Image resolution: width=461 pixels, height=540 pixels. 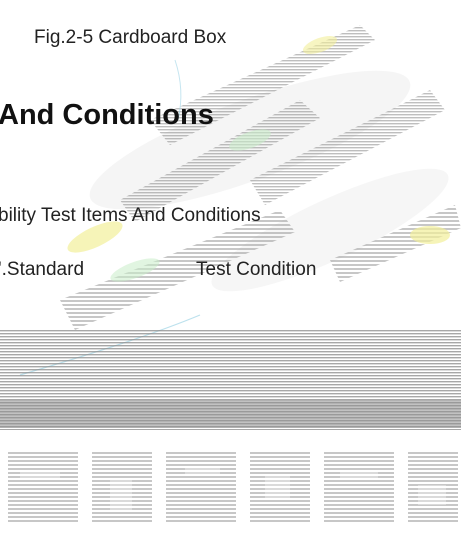 What do you see at coordinates (42, 269) in the screenshot?
I see `table-header-standard: '.Standard` at bounding box center [42, 269].